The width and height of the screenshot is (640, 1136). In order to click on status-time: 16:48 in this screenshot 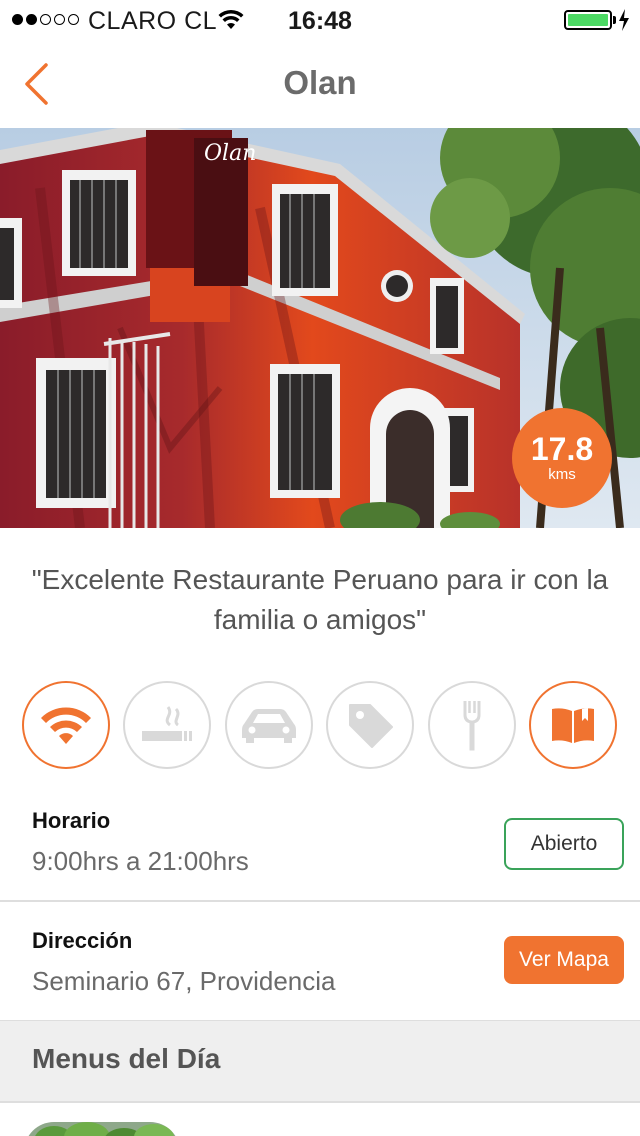, I will do `click(320, 21)`.